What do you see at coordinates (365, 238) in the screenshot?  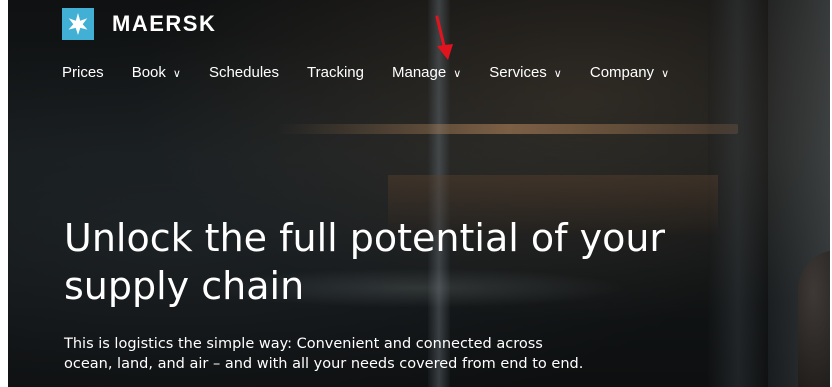 I see `hero-headline-line: Unlock the full potential of your` at bounding box center [365, 238].